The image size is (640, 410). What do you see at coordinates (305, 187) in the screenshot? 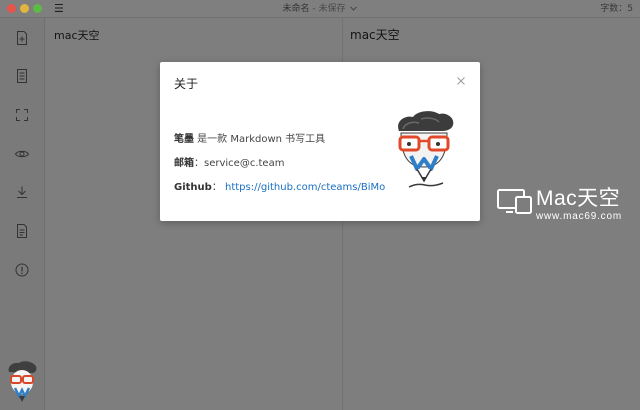
I see `github-link: https://github.com/cteams/BiMo` at bounding box center [305, 187].